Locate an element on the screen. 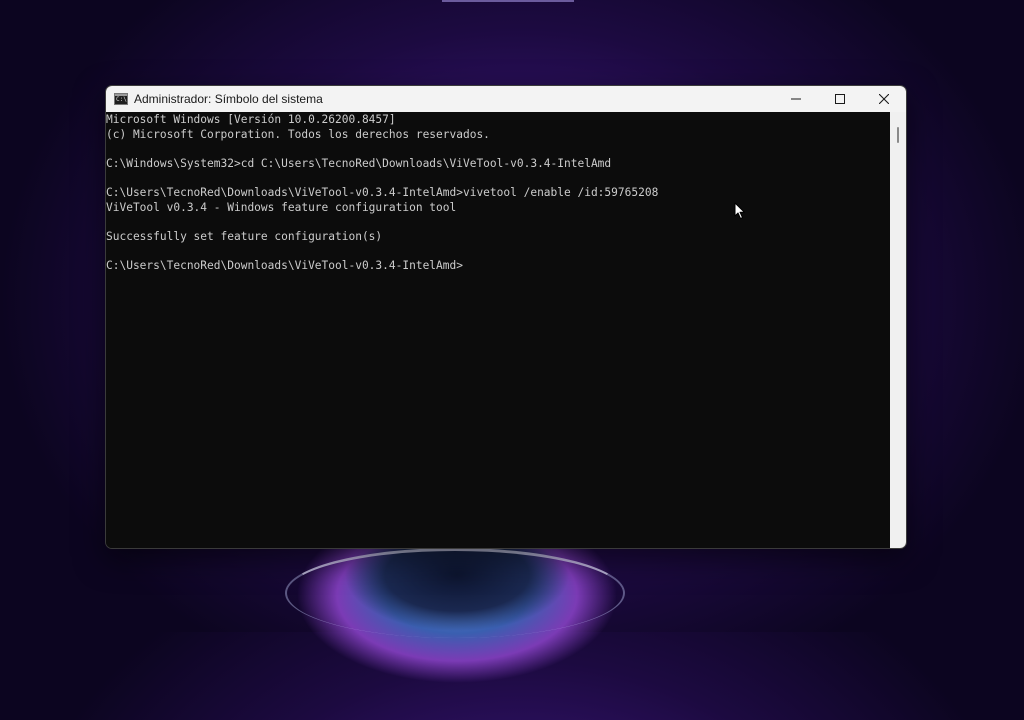  title-bar: C:\ Administrador: Símbolo del sistema is located at coordinates (506, 99).